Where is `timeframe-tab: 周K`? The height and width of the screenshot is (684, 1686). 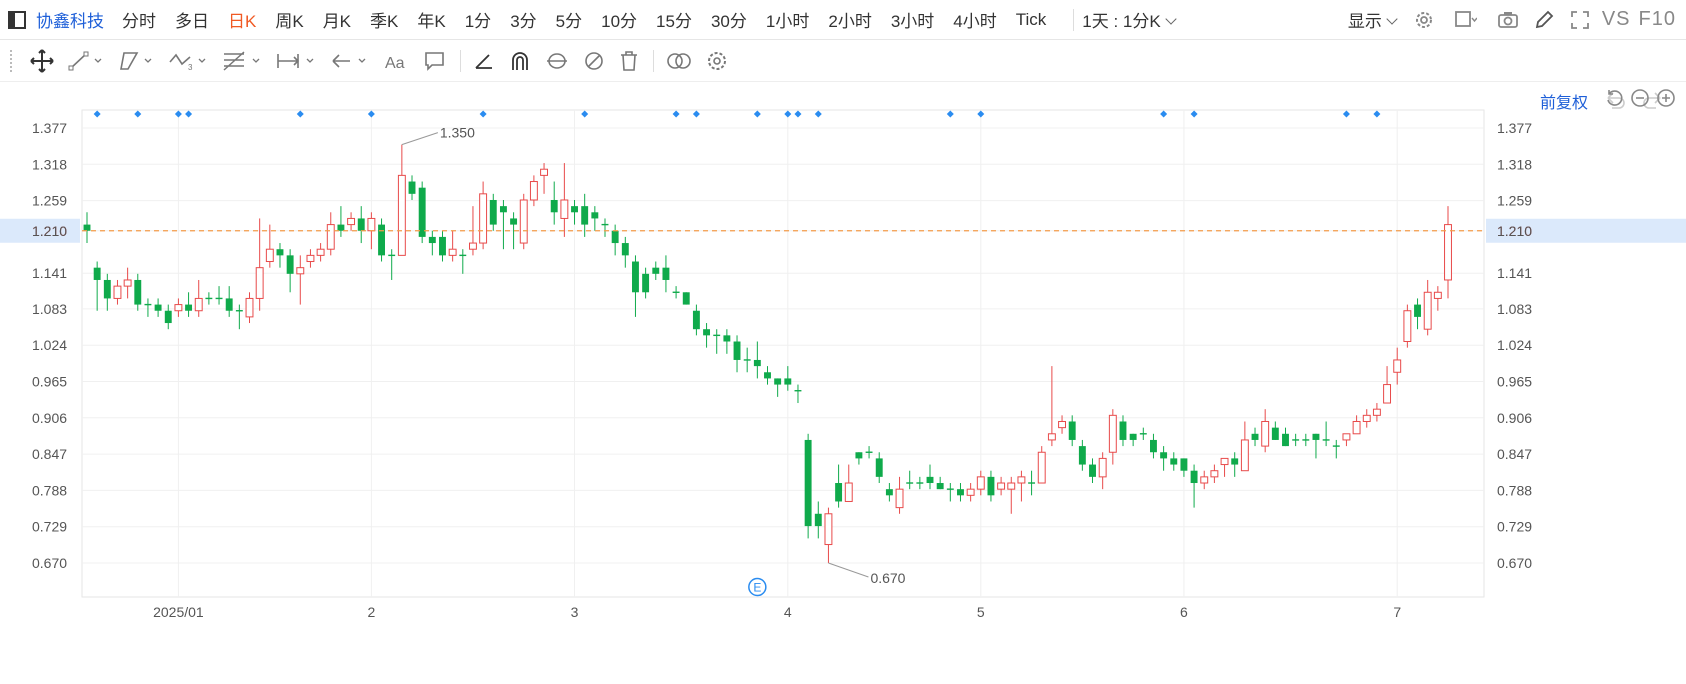
timeframe-tab: 周K is located at coordinates (289, 19).